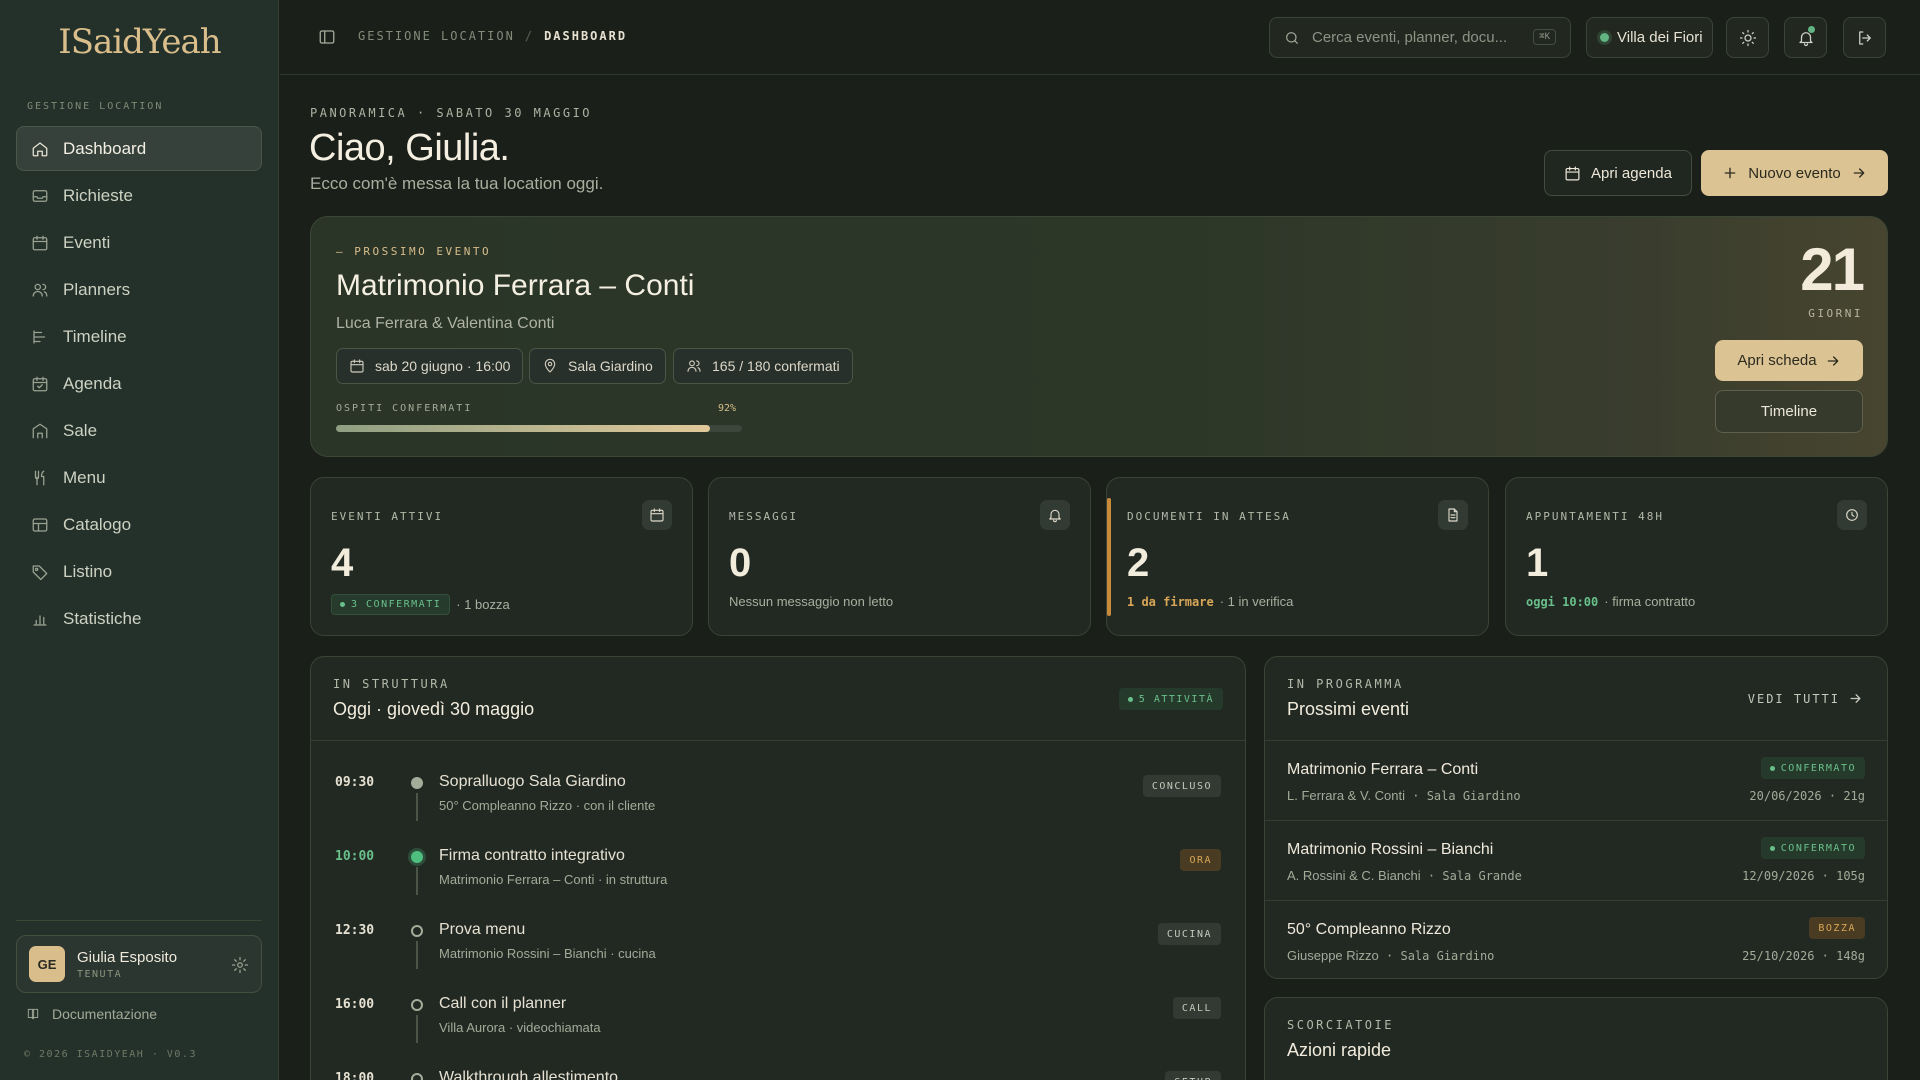 The image size is (1920, 1080). What do you see at coordinates (482, 929) in the screenshot?
I see `timeline-title: Prova menu` at bounding box center [482, 929].